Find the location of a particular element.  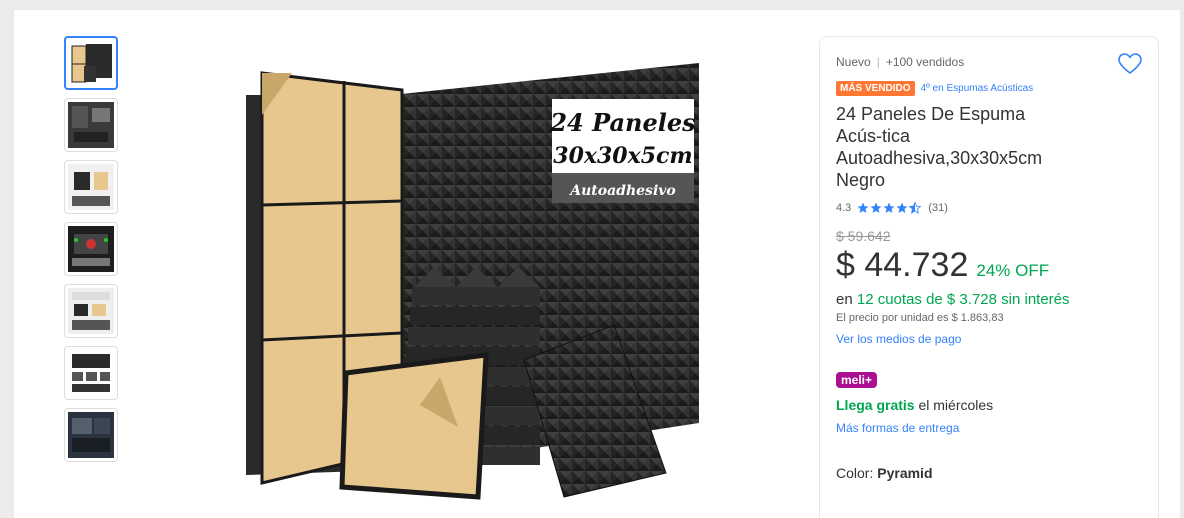

color-label: Color: is located at coordinates (855, 472).